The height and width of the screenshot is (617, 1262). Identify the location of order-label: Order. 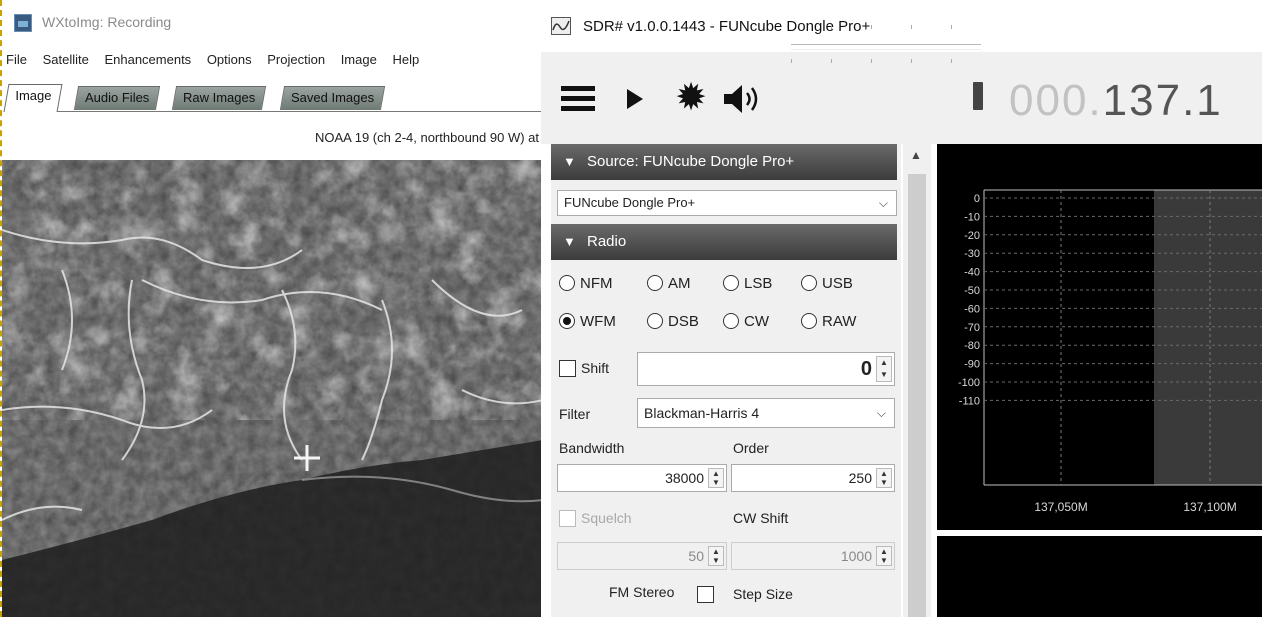
(751, 448).